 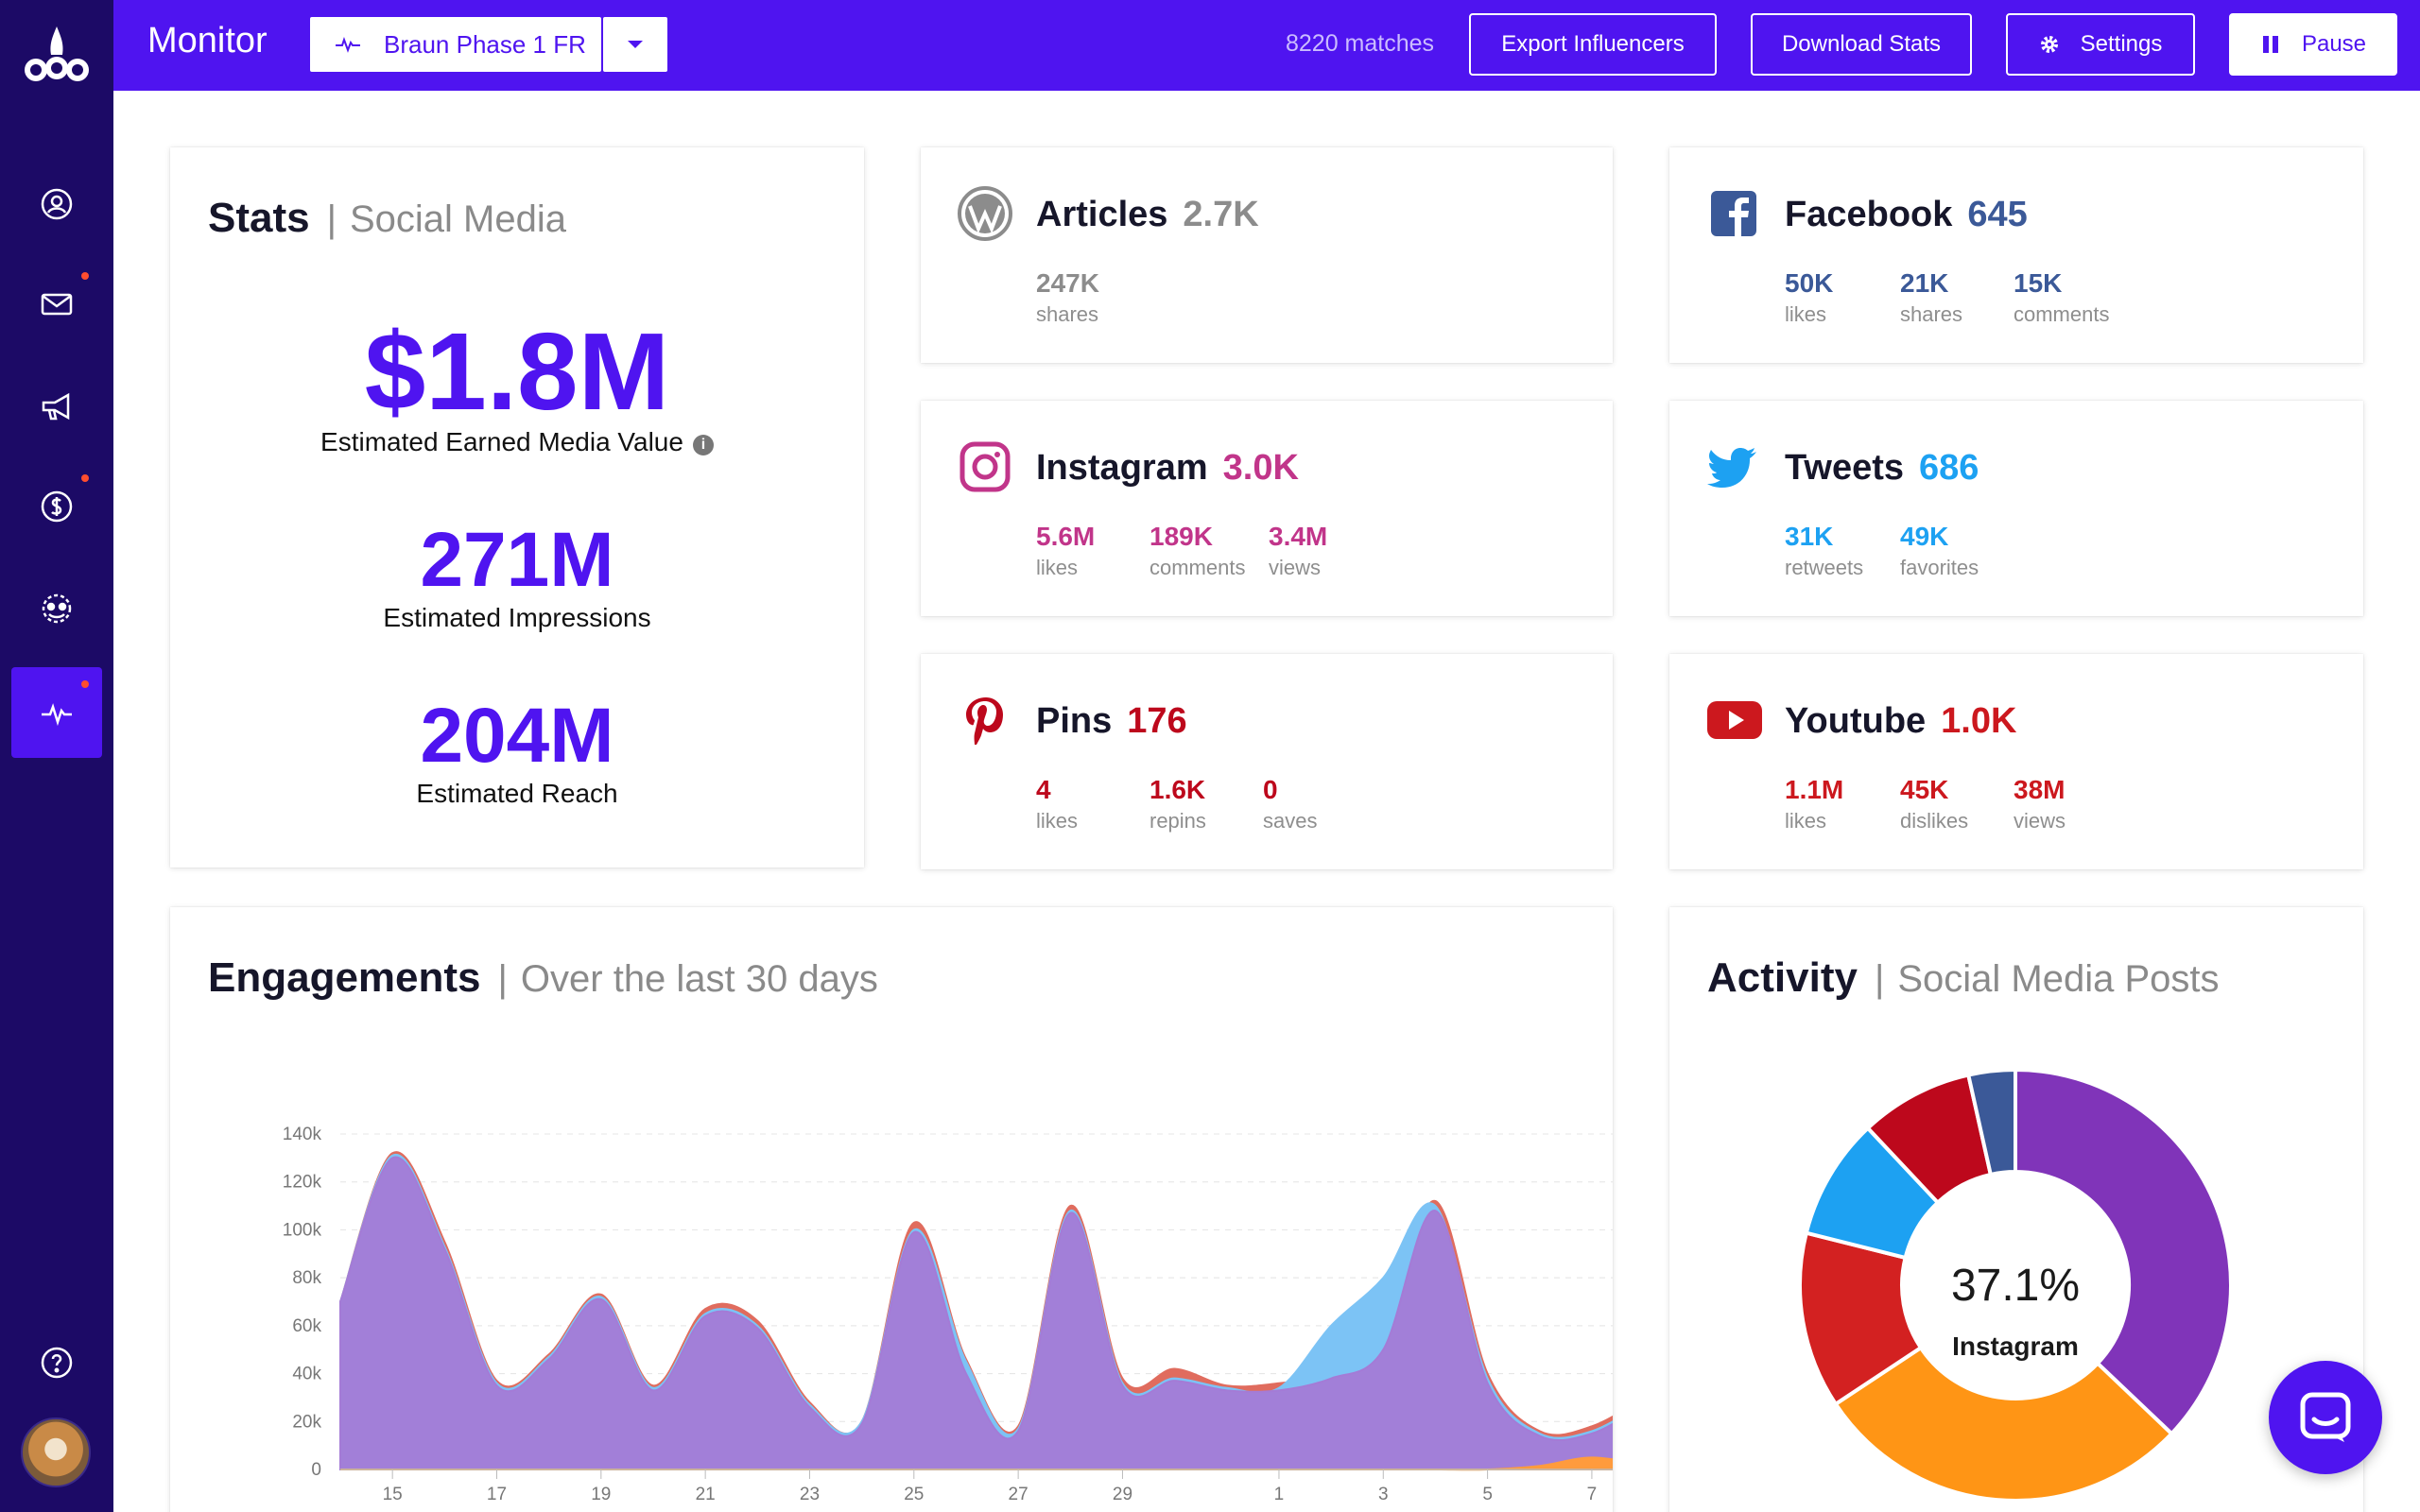 I want to click on nav-monitor, so click(x=56, y=712).